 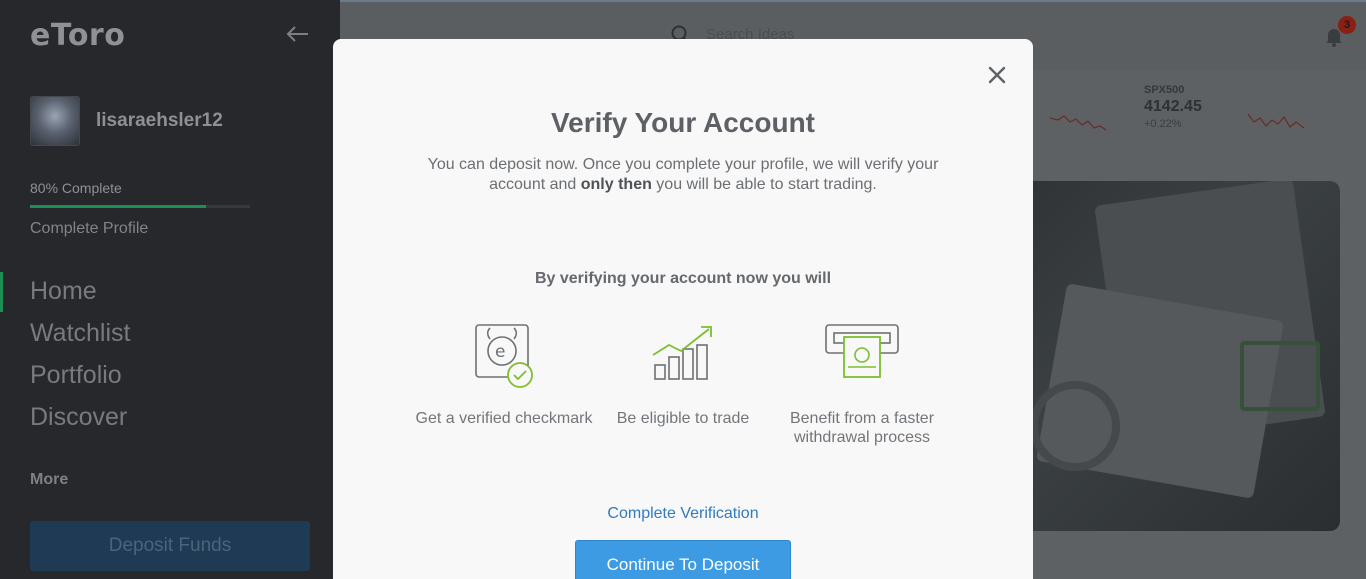 I want to click on ticker-change: +0.22%, so click(x=1163, y=124).